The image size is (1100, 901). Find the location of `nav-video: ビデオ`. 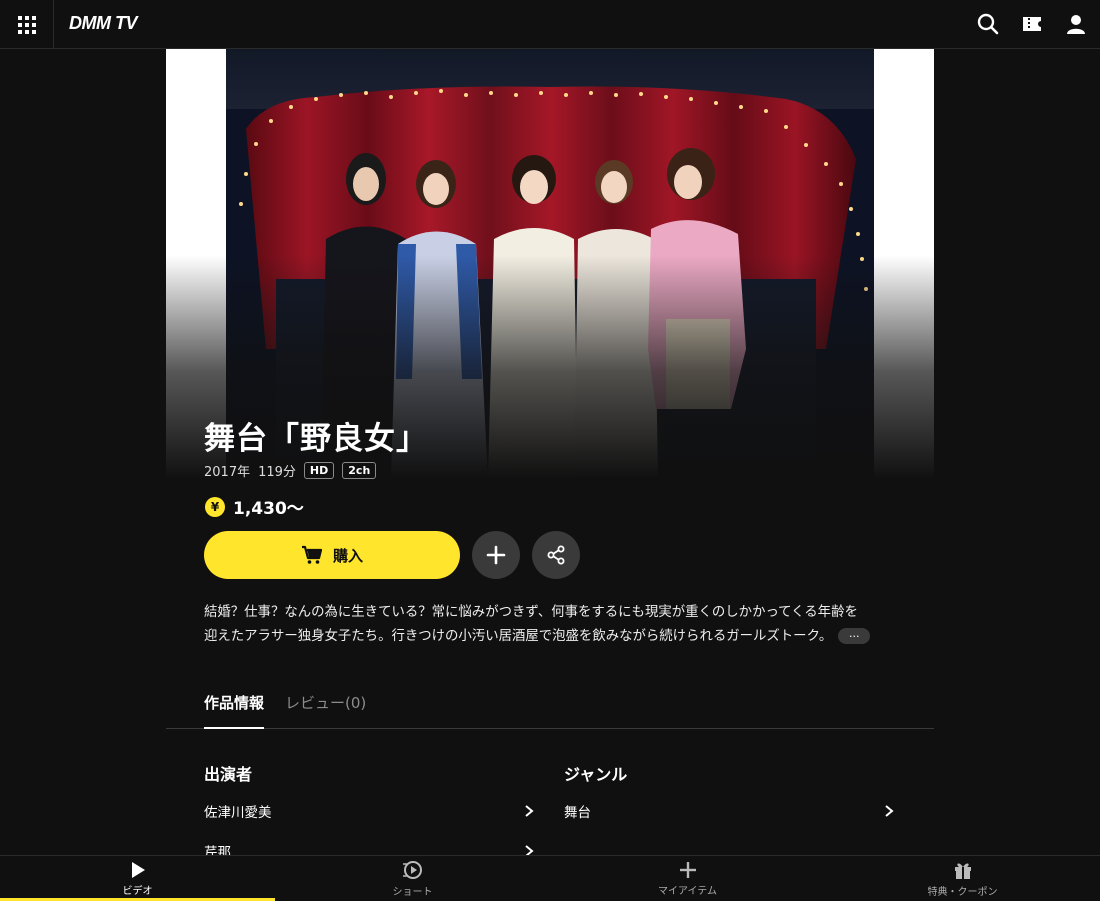

nav-video: ビデオ is located at coordinates (137, 878).